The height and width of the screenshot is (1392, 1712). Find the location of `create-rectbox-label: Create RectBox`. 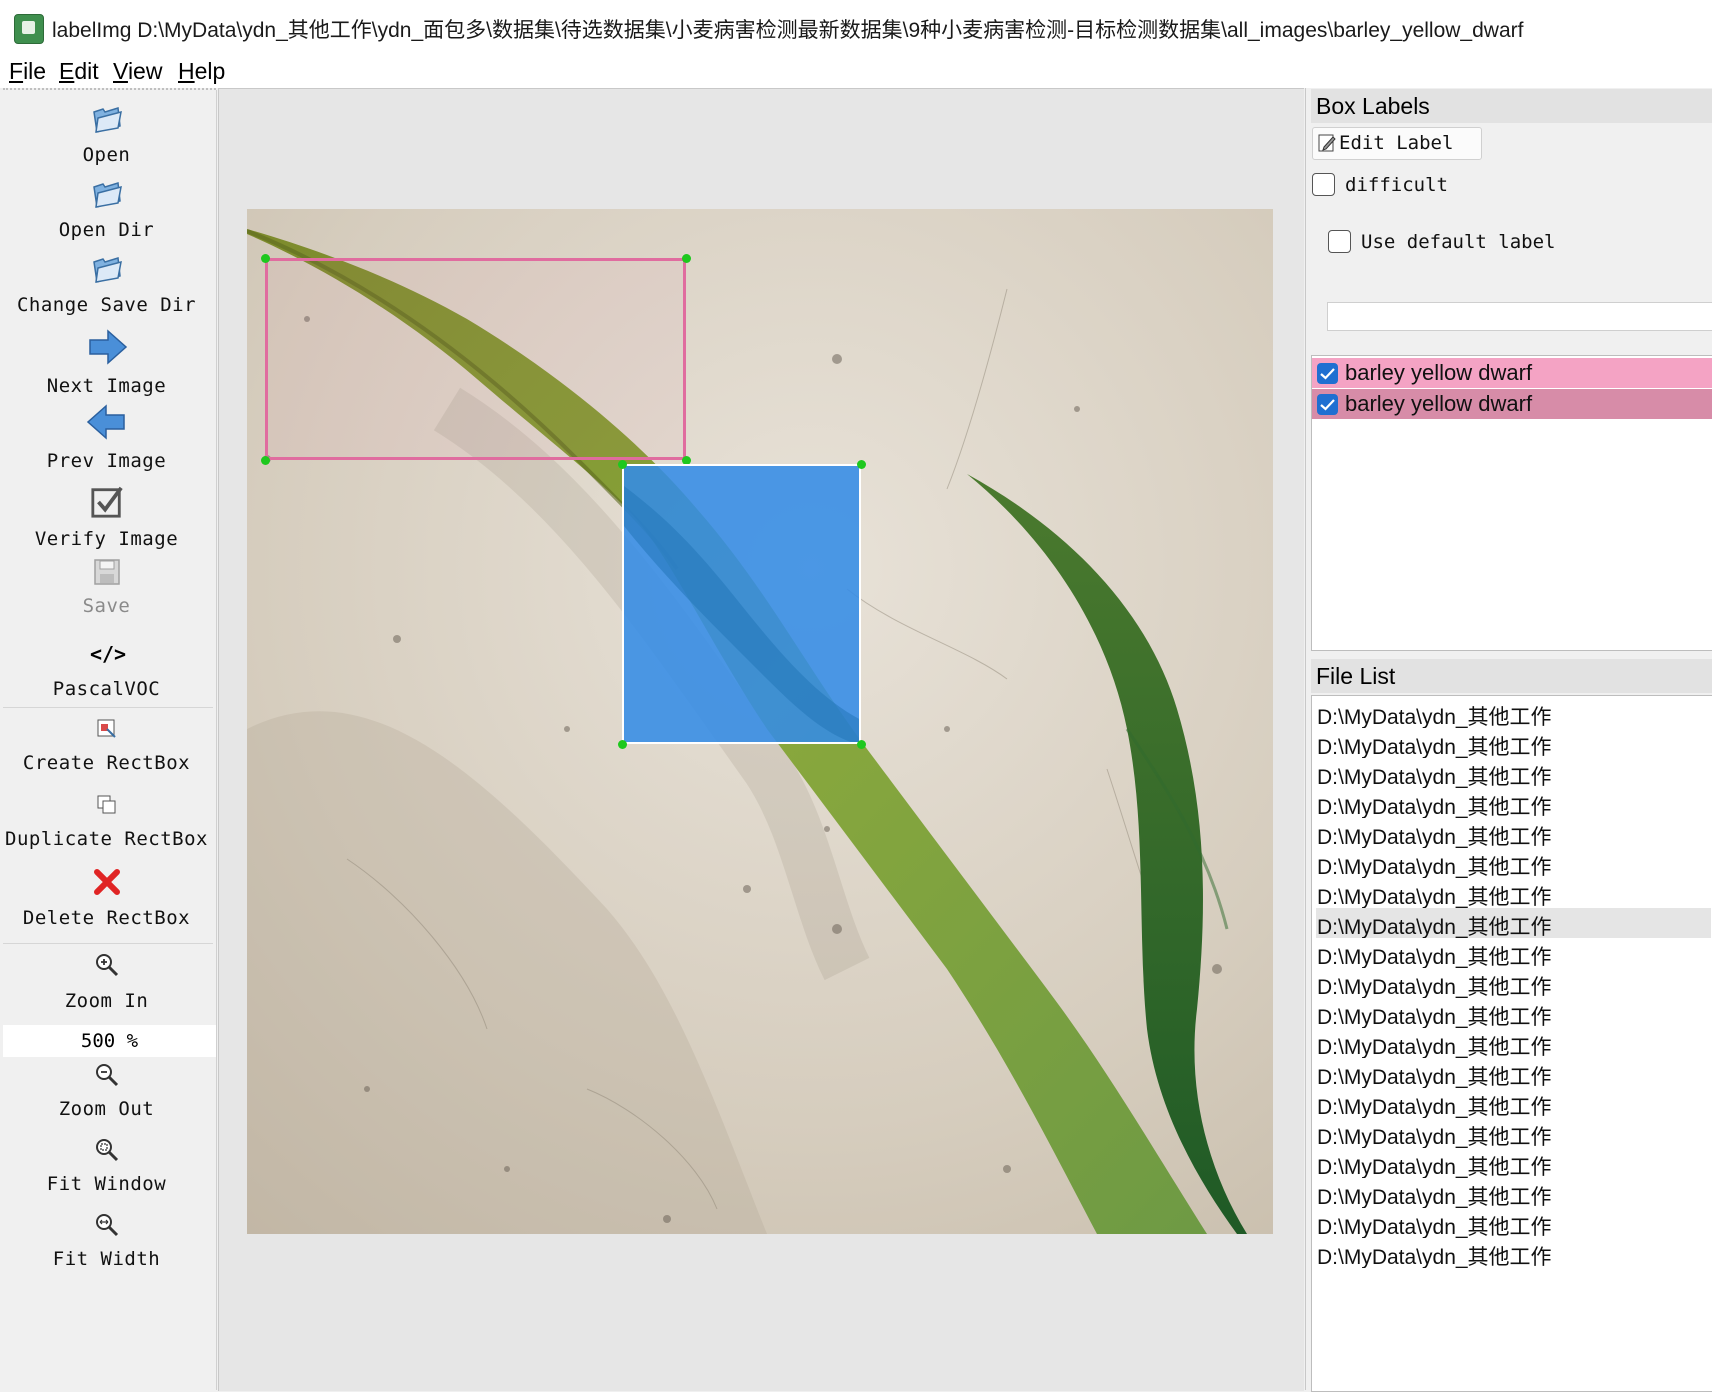

create-rectbox-label: Create RectBox is located at coordinates (106, 763).